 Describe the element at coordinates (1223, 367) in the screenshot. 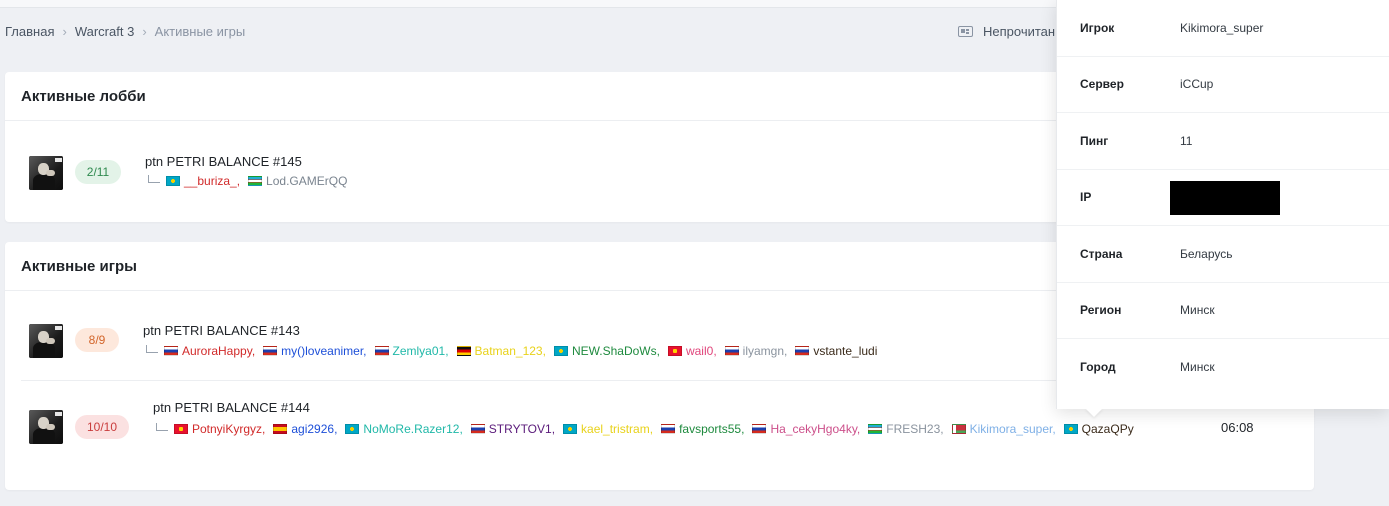

I see `popover-row-city: Город Минск` at that location.